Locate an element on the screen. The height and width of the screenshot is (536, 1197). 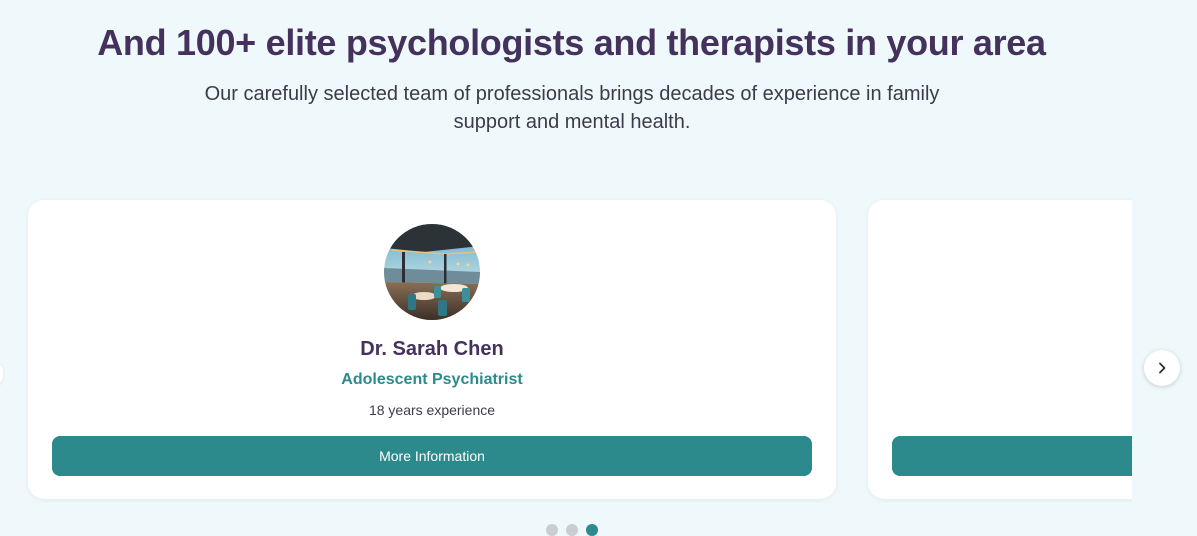
carousel-pagination is located at coordinates (572, 530).